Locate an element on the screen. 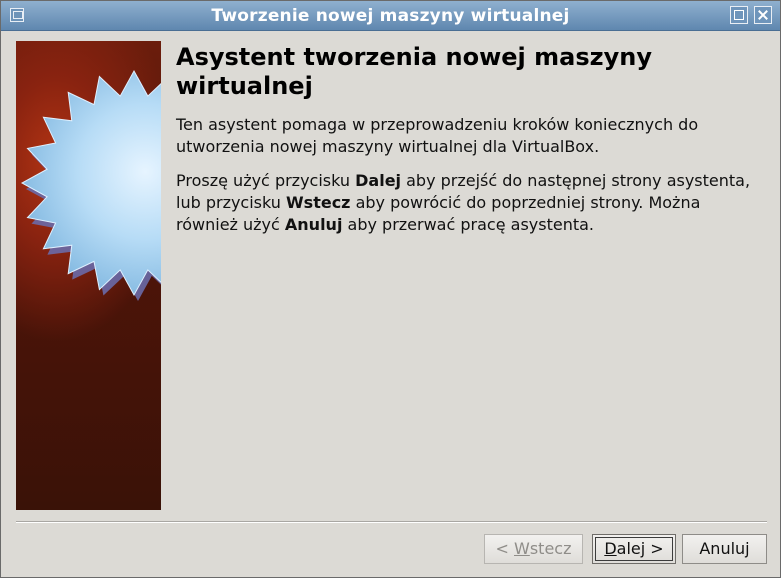  cancel-keyword: Anuluj is located at coordinates (313, 224).